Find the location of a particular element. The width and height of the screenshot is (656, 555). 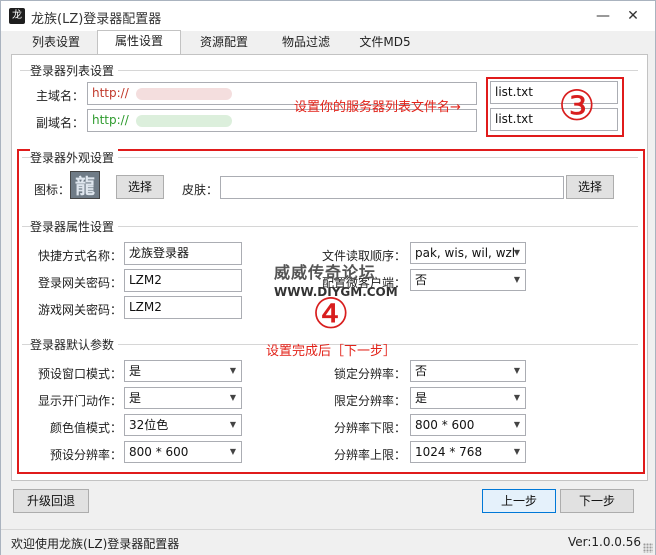

defaults-group-title: 登录器默认参数 is located at coordinates (74, 344).